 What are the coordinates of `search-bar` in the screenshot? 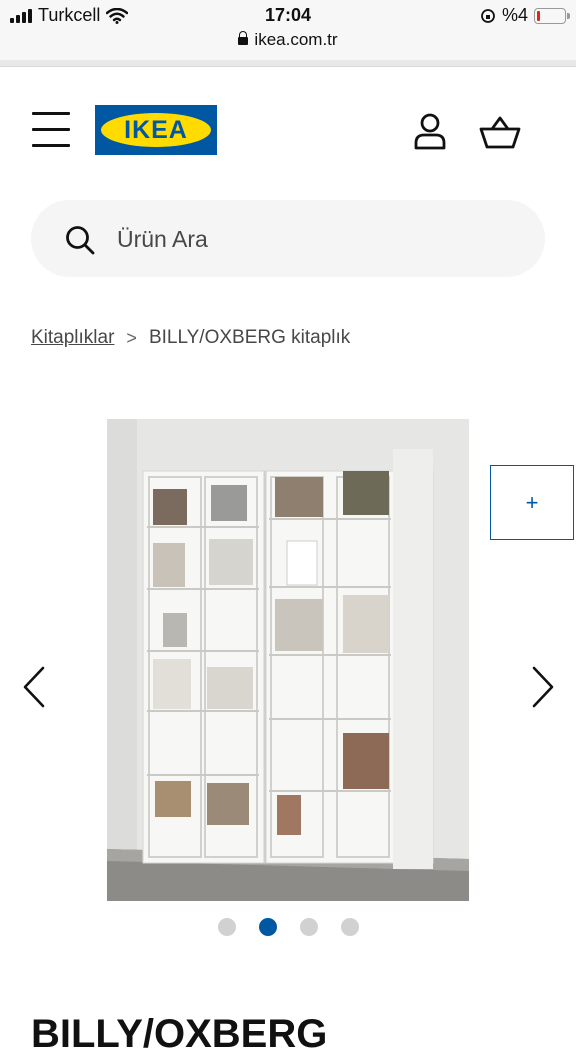 It's located at (288, 238).